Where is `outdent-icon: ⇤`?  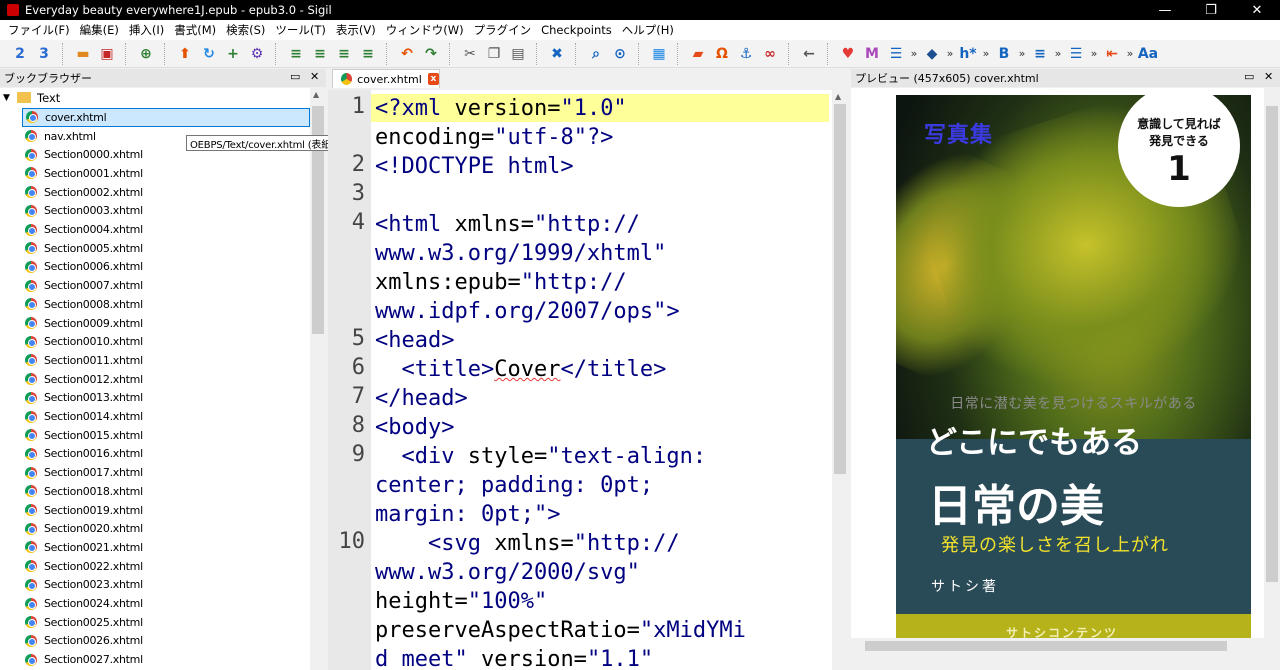 outdent-icon: ⇤ is located at coordinates (1112, 54).